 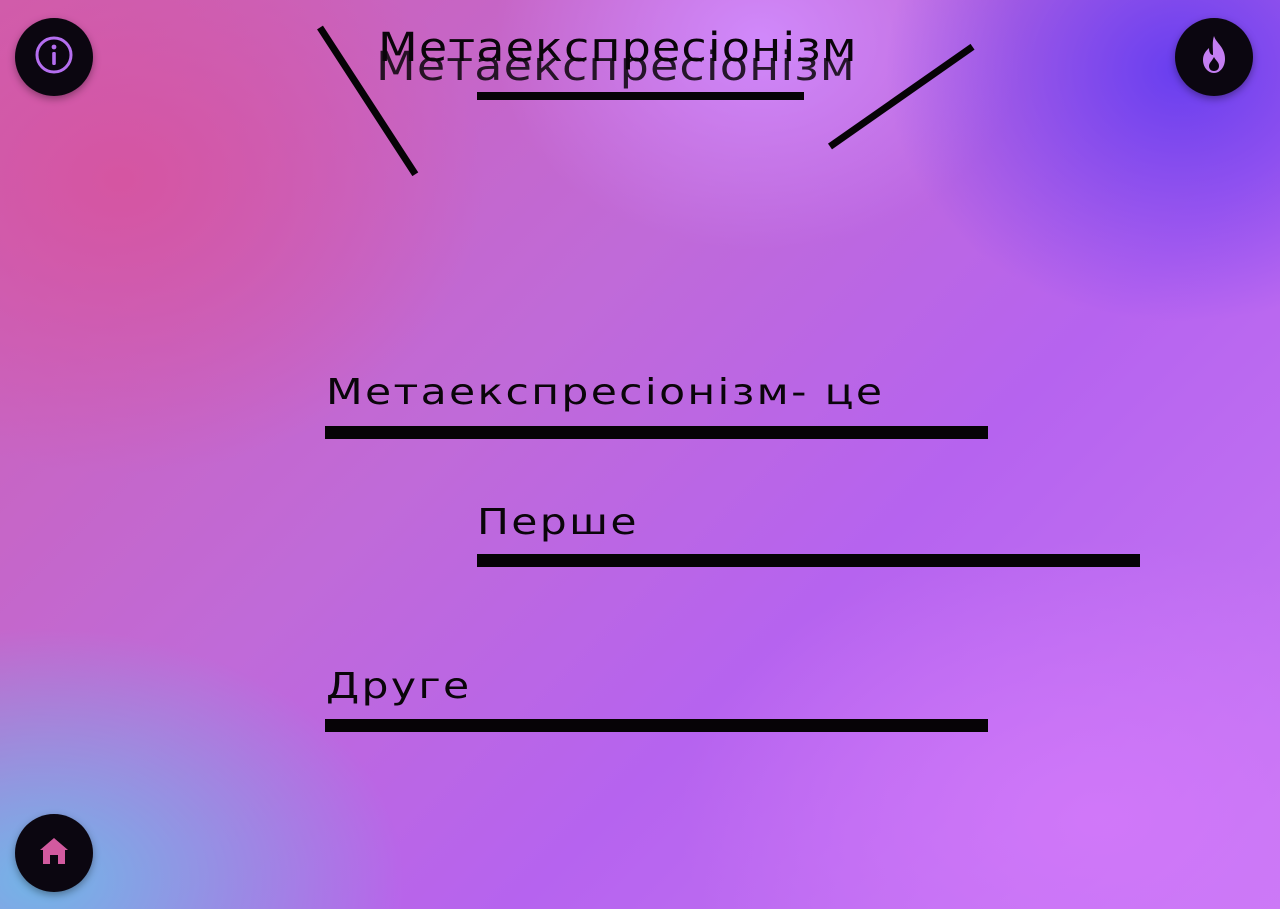 I want to click on home-button, so click(x=54, y=853).